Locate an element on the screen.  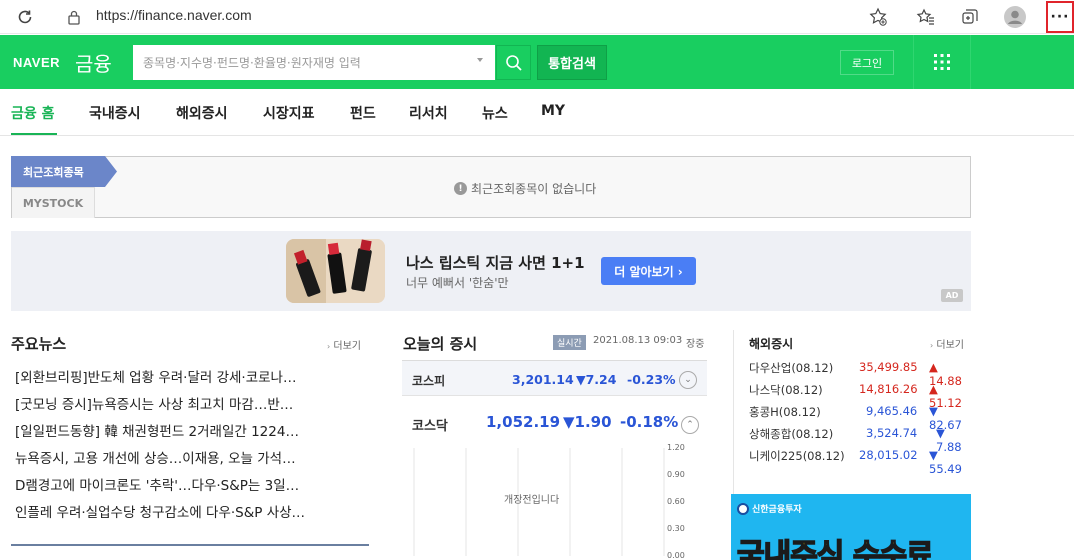
chevron-down-icon: ⌄ is located at coordinates (688, 380).